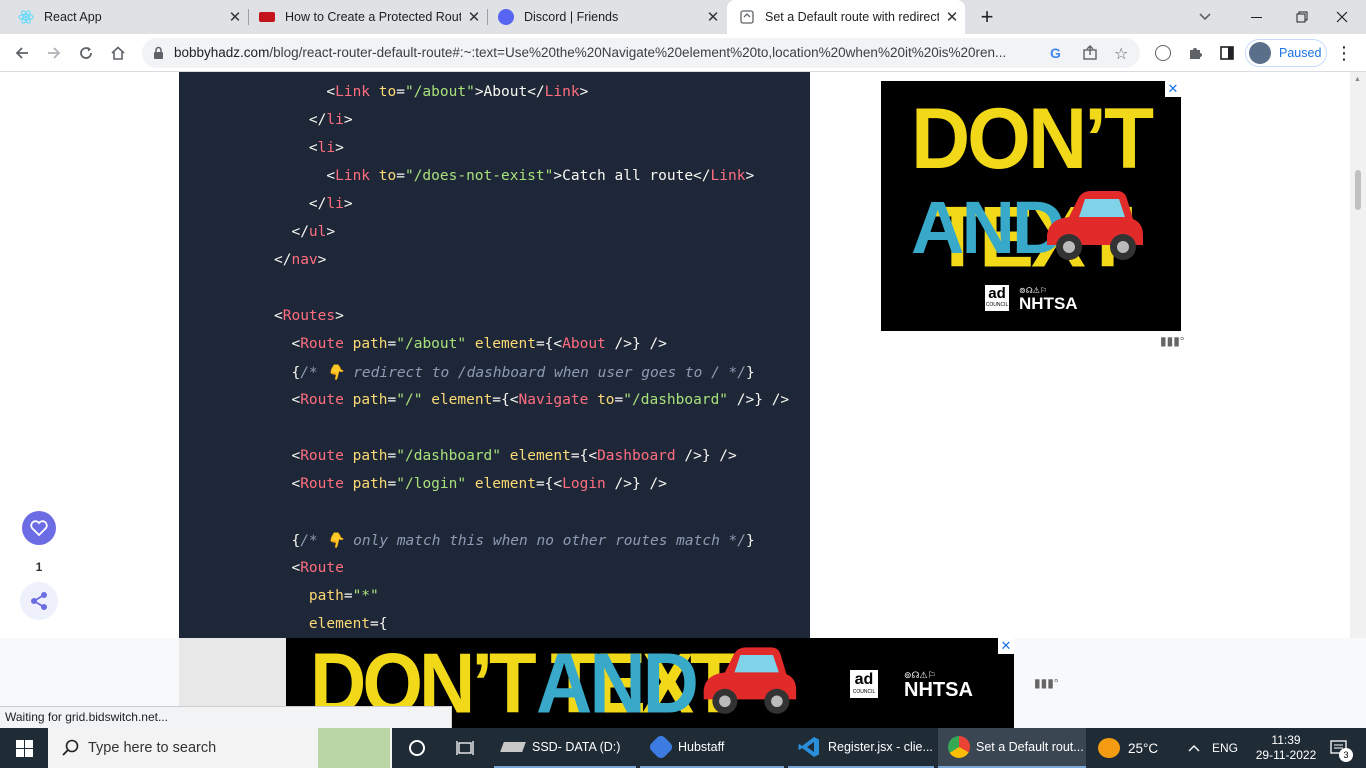 This screenshot has width=1366, height=768. I want to click on window-close-icon, so click(1342, 17).